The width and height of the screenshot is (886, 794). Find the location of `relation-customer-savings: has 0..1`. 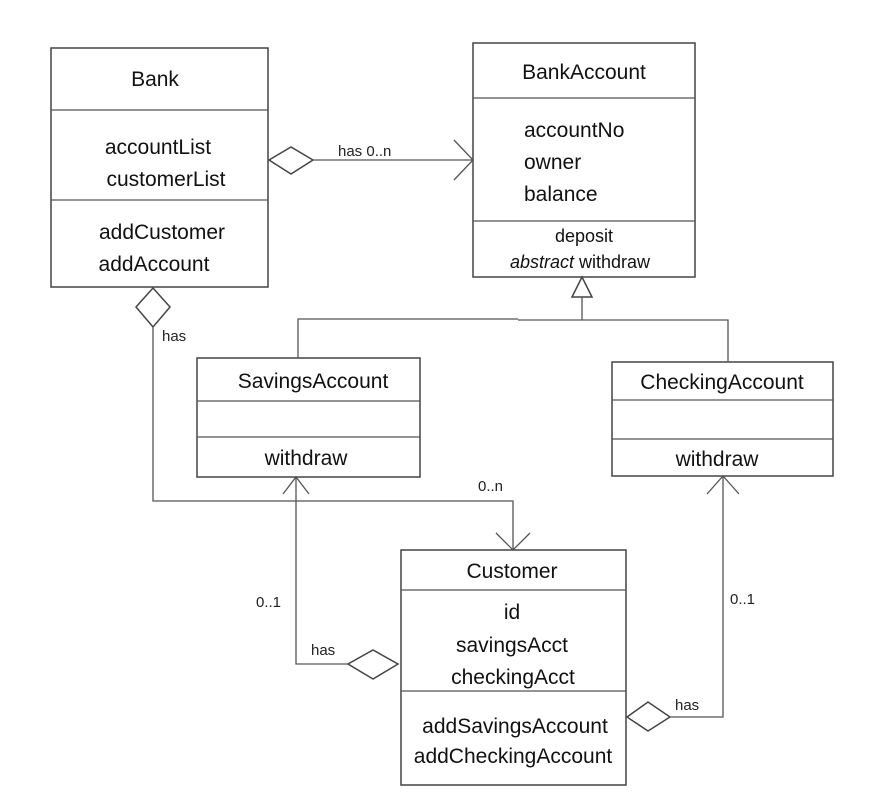

relation-customer-savings: has 0..1 is located at coordinates (328, 577).